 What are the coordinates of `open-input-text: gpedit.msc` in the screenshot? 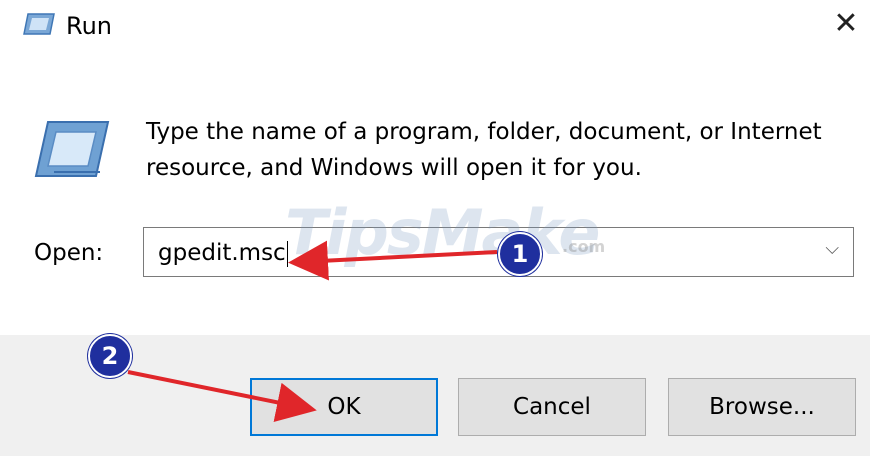 It's located at (222, 253).